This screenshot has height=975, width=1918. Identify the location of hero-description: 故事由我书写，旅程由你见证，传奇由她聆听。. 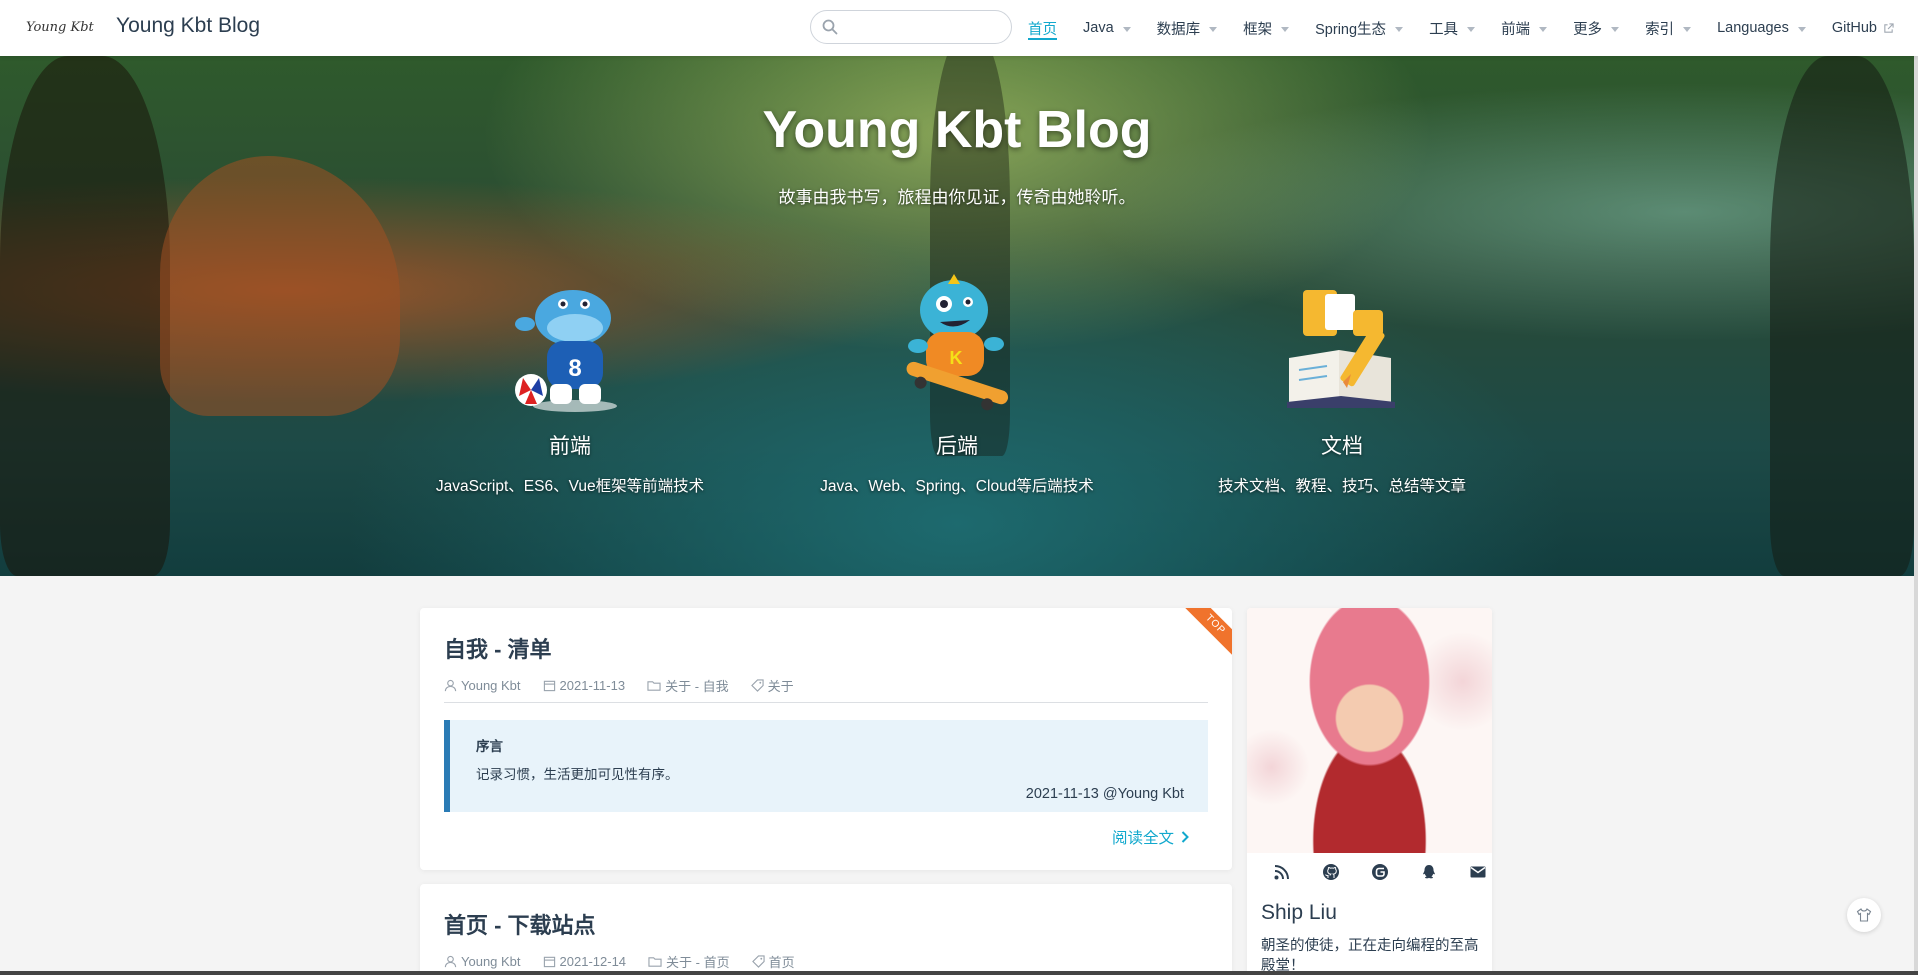
(957, 197).